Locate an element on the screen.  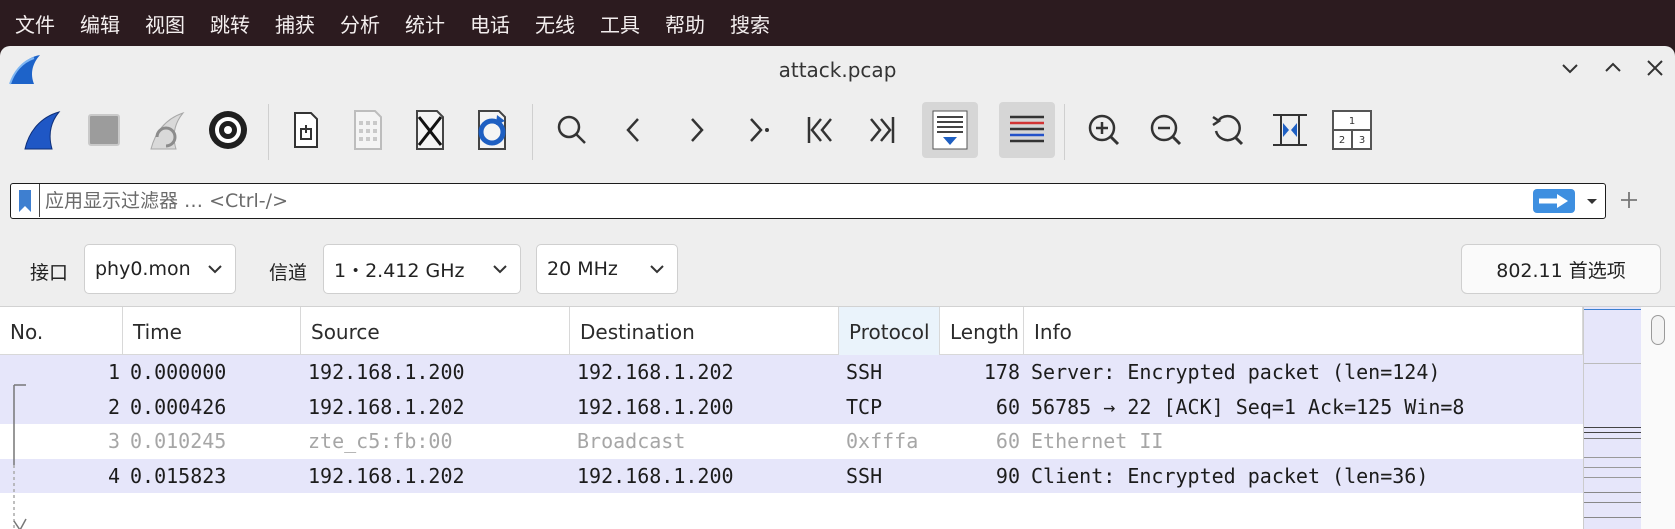
auto-scroll-button is located at coordinates (950, 130).